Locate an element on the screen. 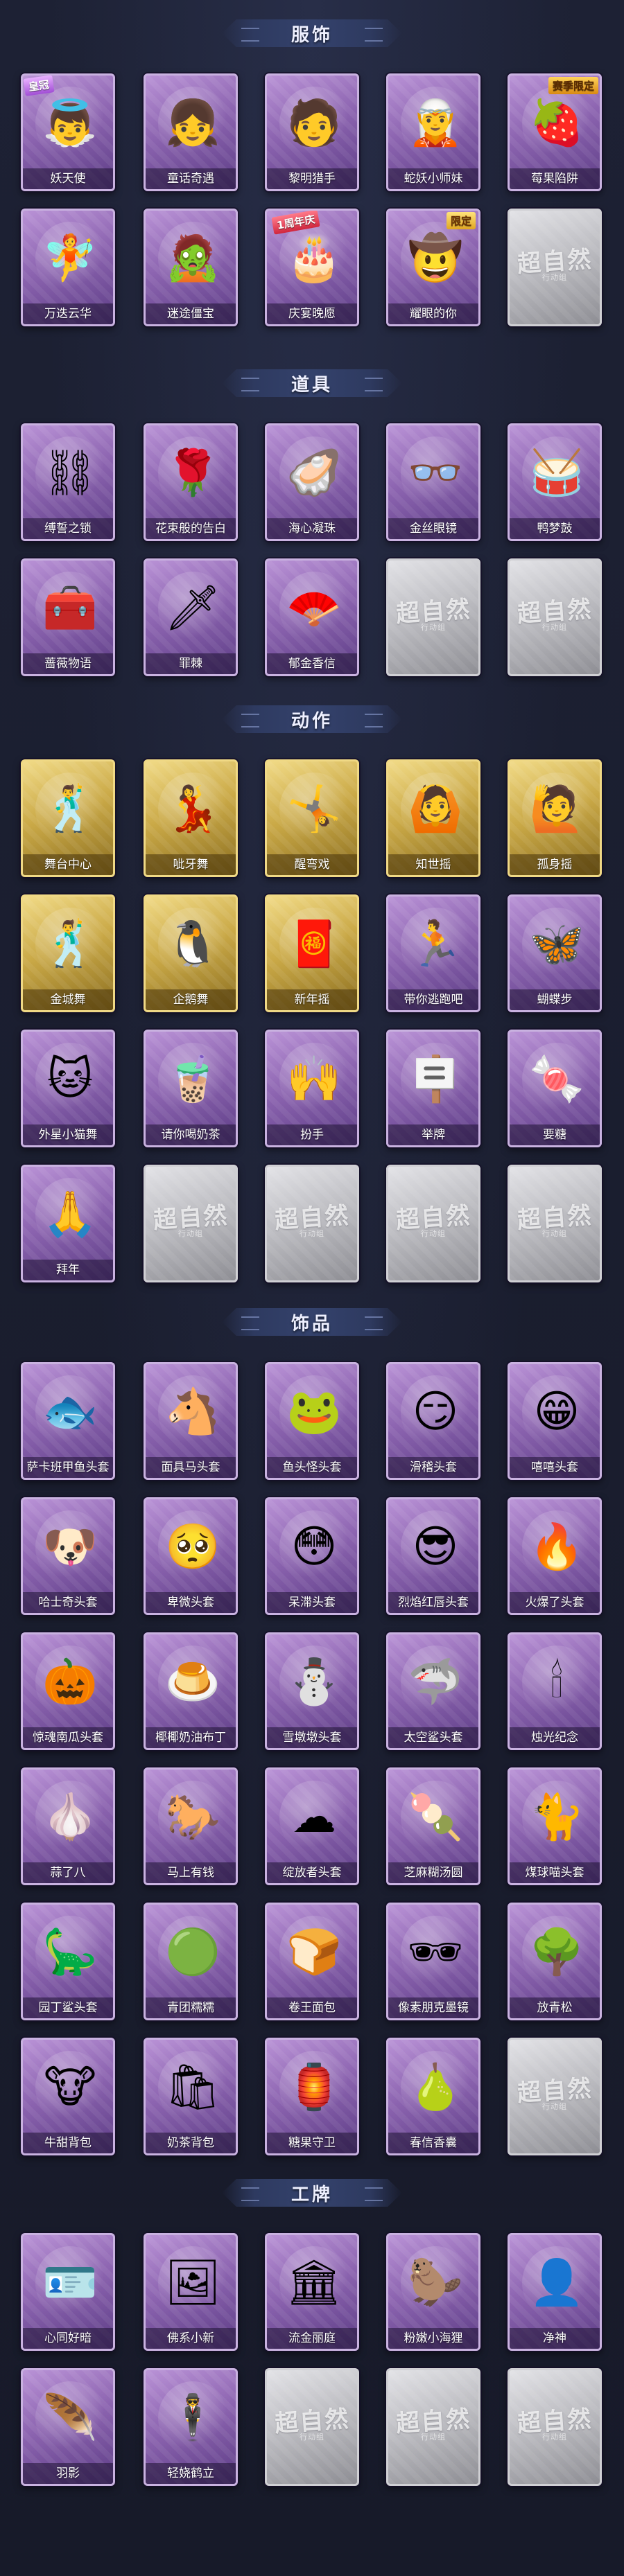 The height and width of the screenshot is (2576, 624). item-label: 企鹅舞 is located at coordinates (191, 999).